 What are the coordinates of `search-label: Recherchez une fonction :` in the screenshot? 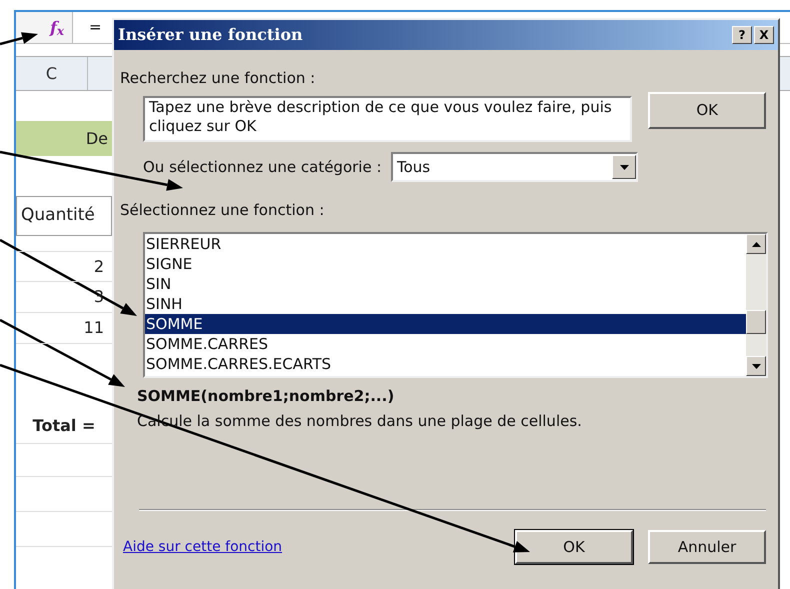 It's located at (218, 78).